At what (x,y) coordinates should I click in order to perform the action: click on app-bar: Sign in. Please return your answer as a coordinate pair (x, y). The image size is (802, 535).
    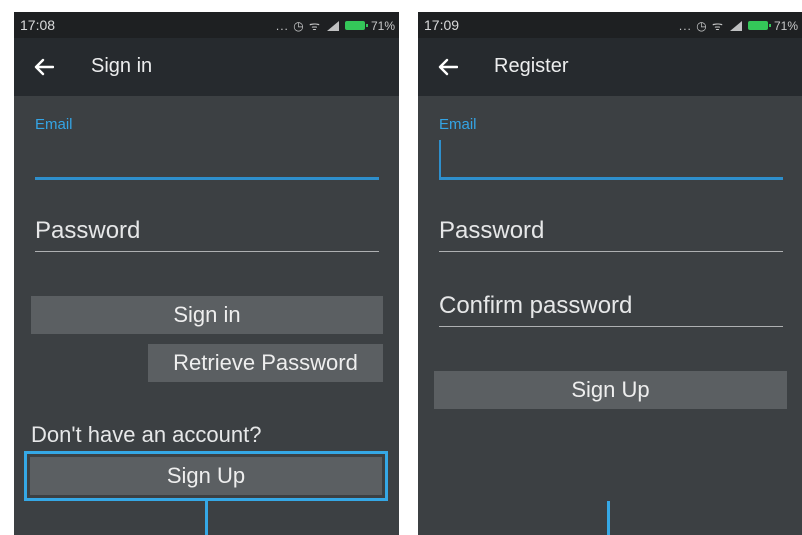
    Looking at the image, I should click on (206, 67).